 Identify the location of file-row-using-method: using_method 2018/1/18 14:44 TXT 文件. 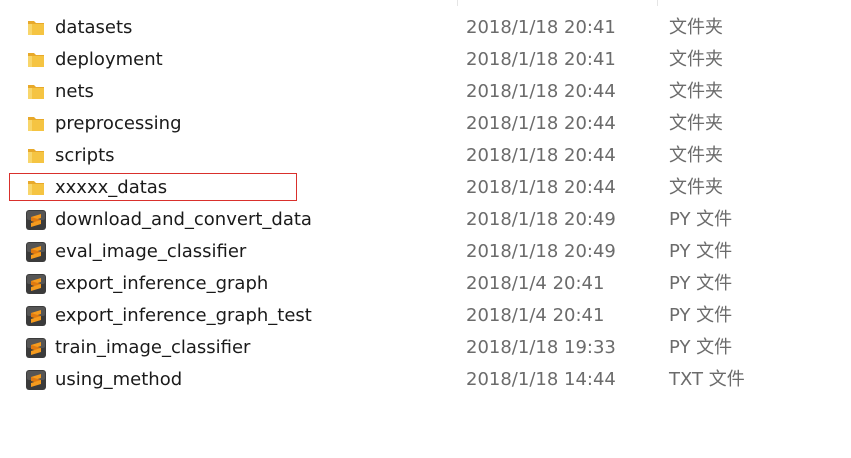
(425, 380).